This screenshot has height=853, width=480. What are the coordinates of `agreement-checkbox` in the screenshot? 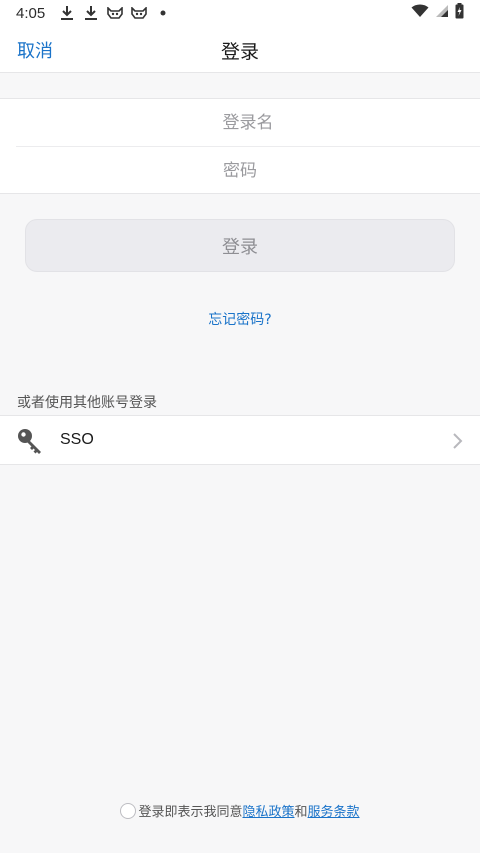 It's located at (128, 810).